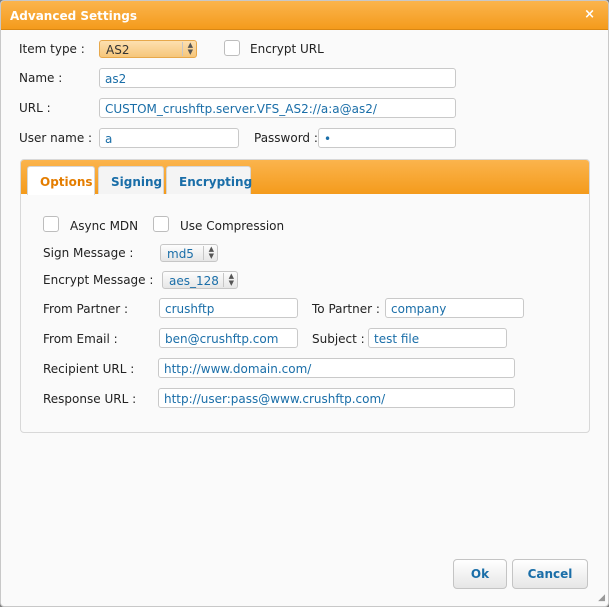 The height and width of the screenshot is (607, 609). I want to click on tab-options: Options, so click(61, 180).